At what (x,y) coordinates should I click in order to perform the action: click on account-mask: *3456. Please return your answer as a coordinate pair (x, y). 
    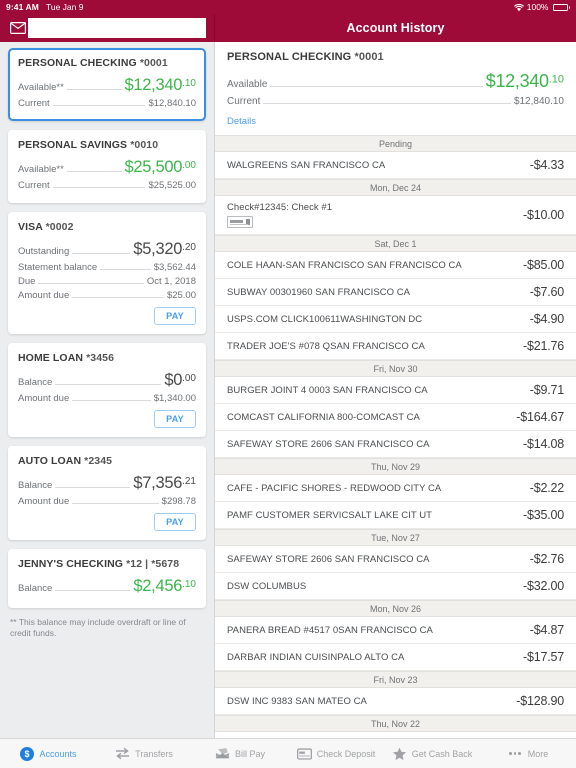
    Looking at the image, I should click on (100, 358).